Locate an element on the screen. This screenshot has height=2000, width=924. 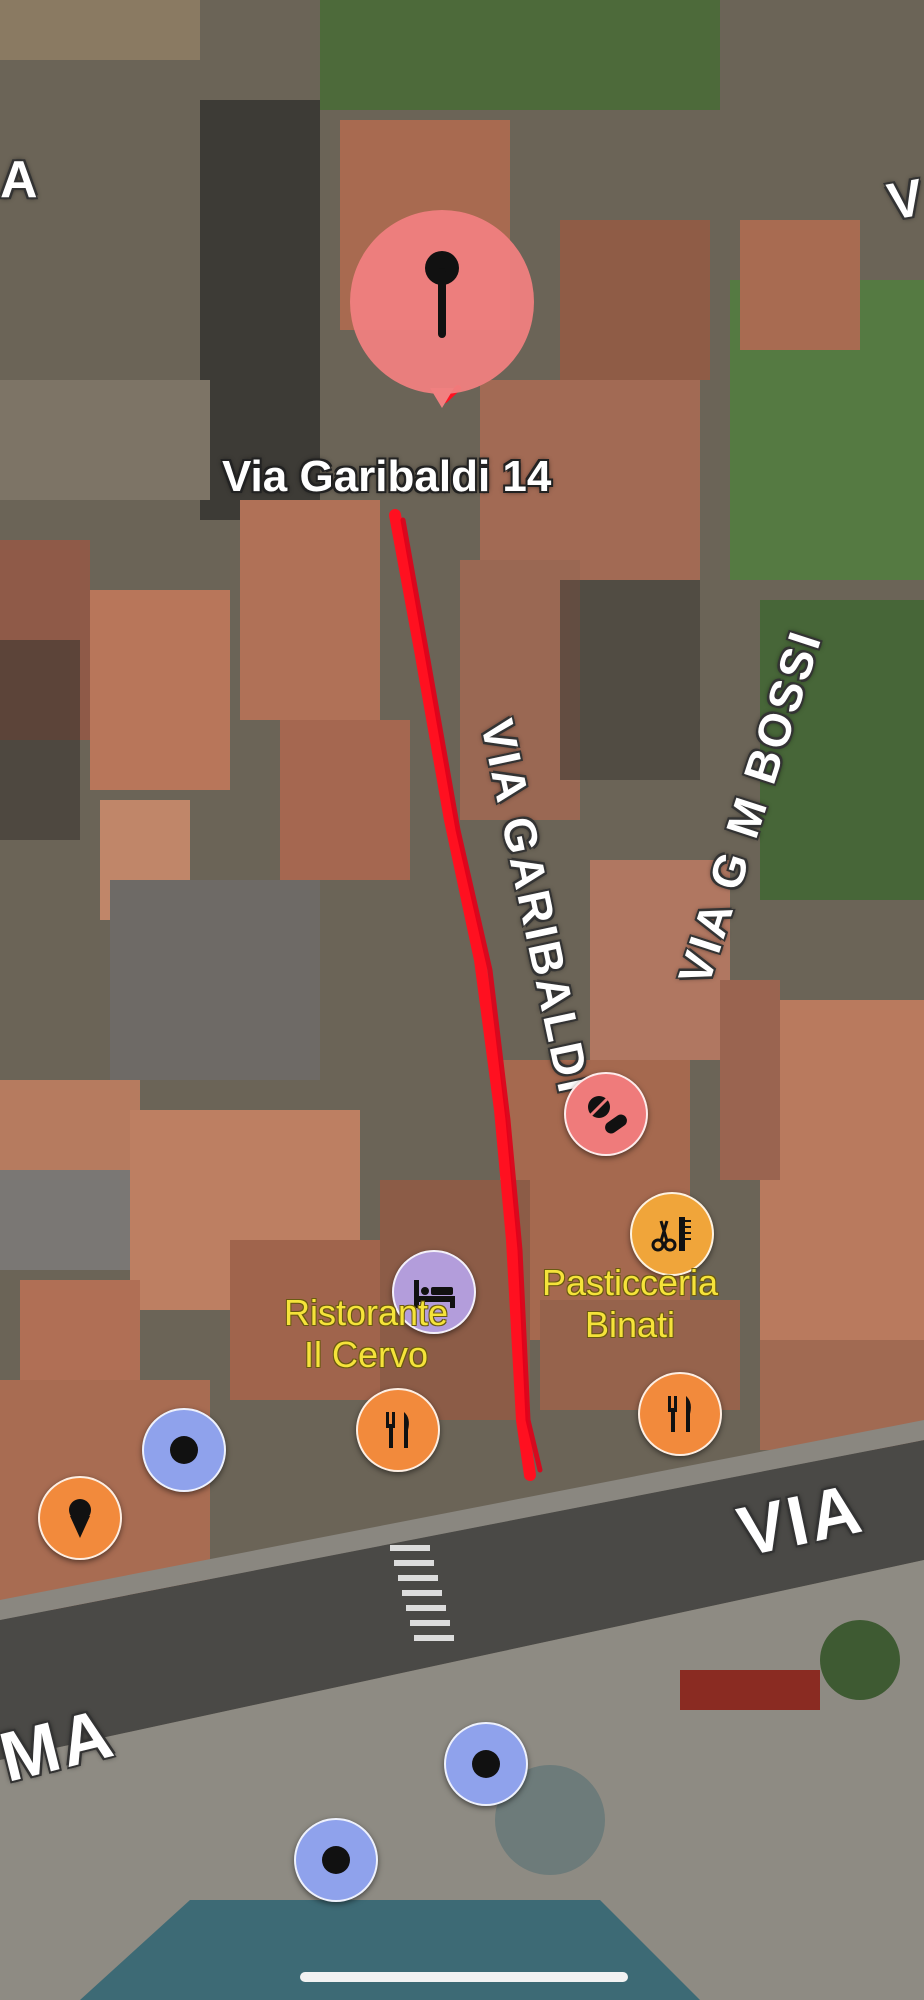
home-indicator is located at coordinates (464, 1977).